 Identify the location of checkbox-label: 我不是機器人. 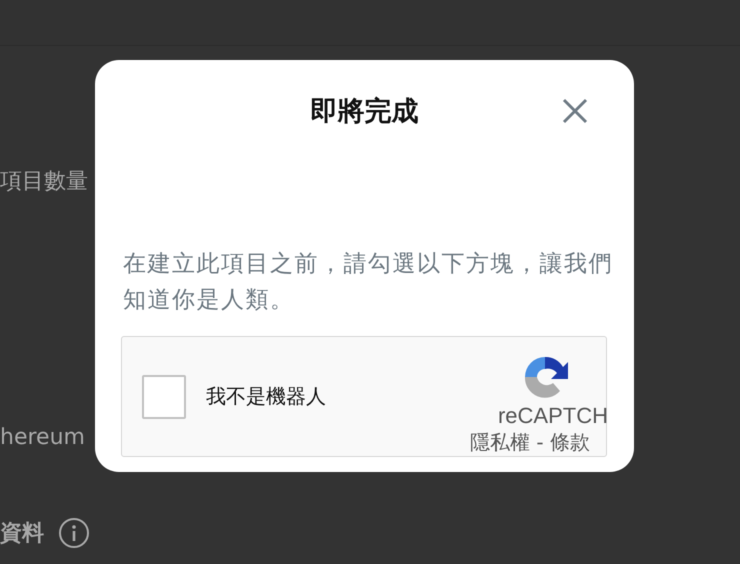
(266, 396).